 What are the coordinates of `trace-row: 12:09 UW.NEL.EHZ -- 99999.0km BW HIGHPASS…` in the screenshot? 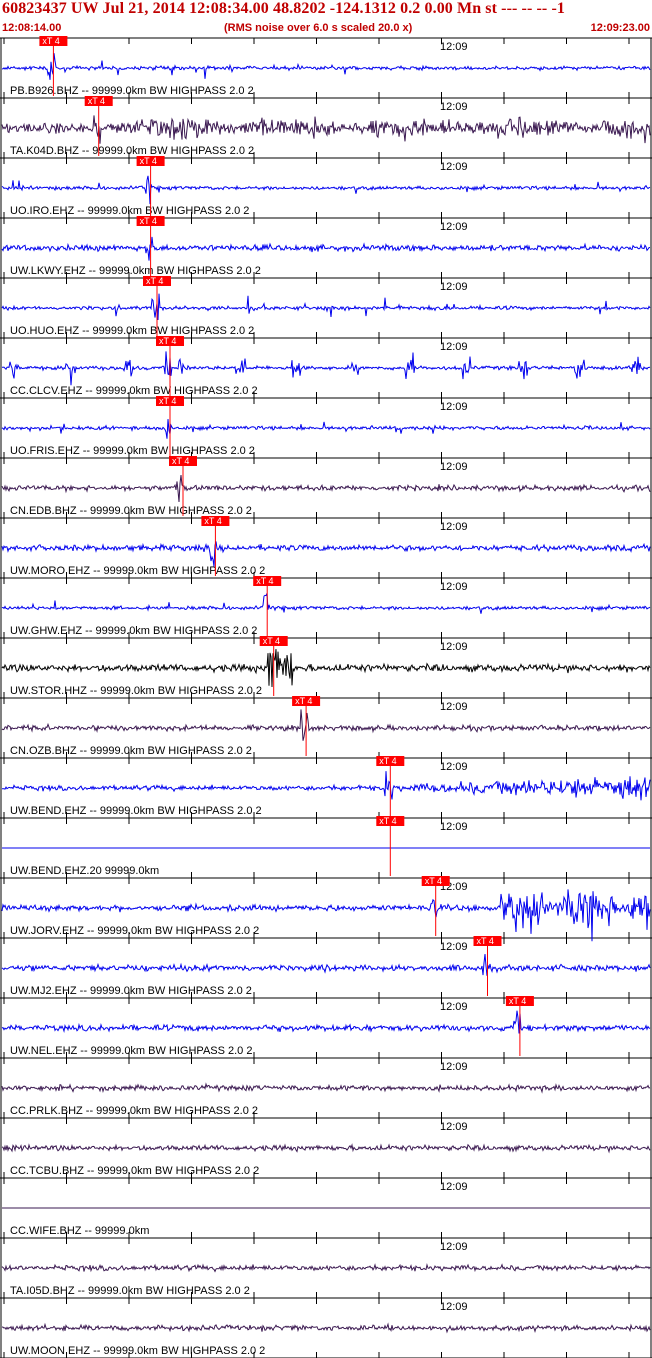 It's located at (326, 1027).